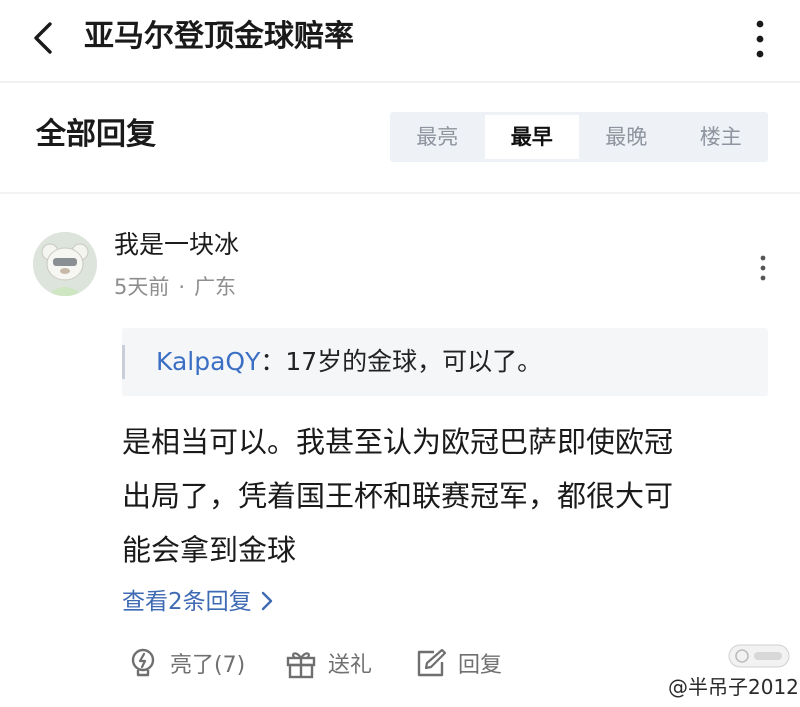 This screenshot has width=800, height=707. I want to click on gift-label: 送礼, so click(350, 665).